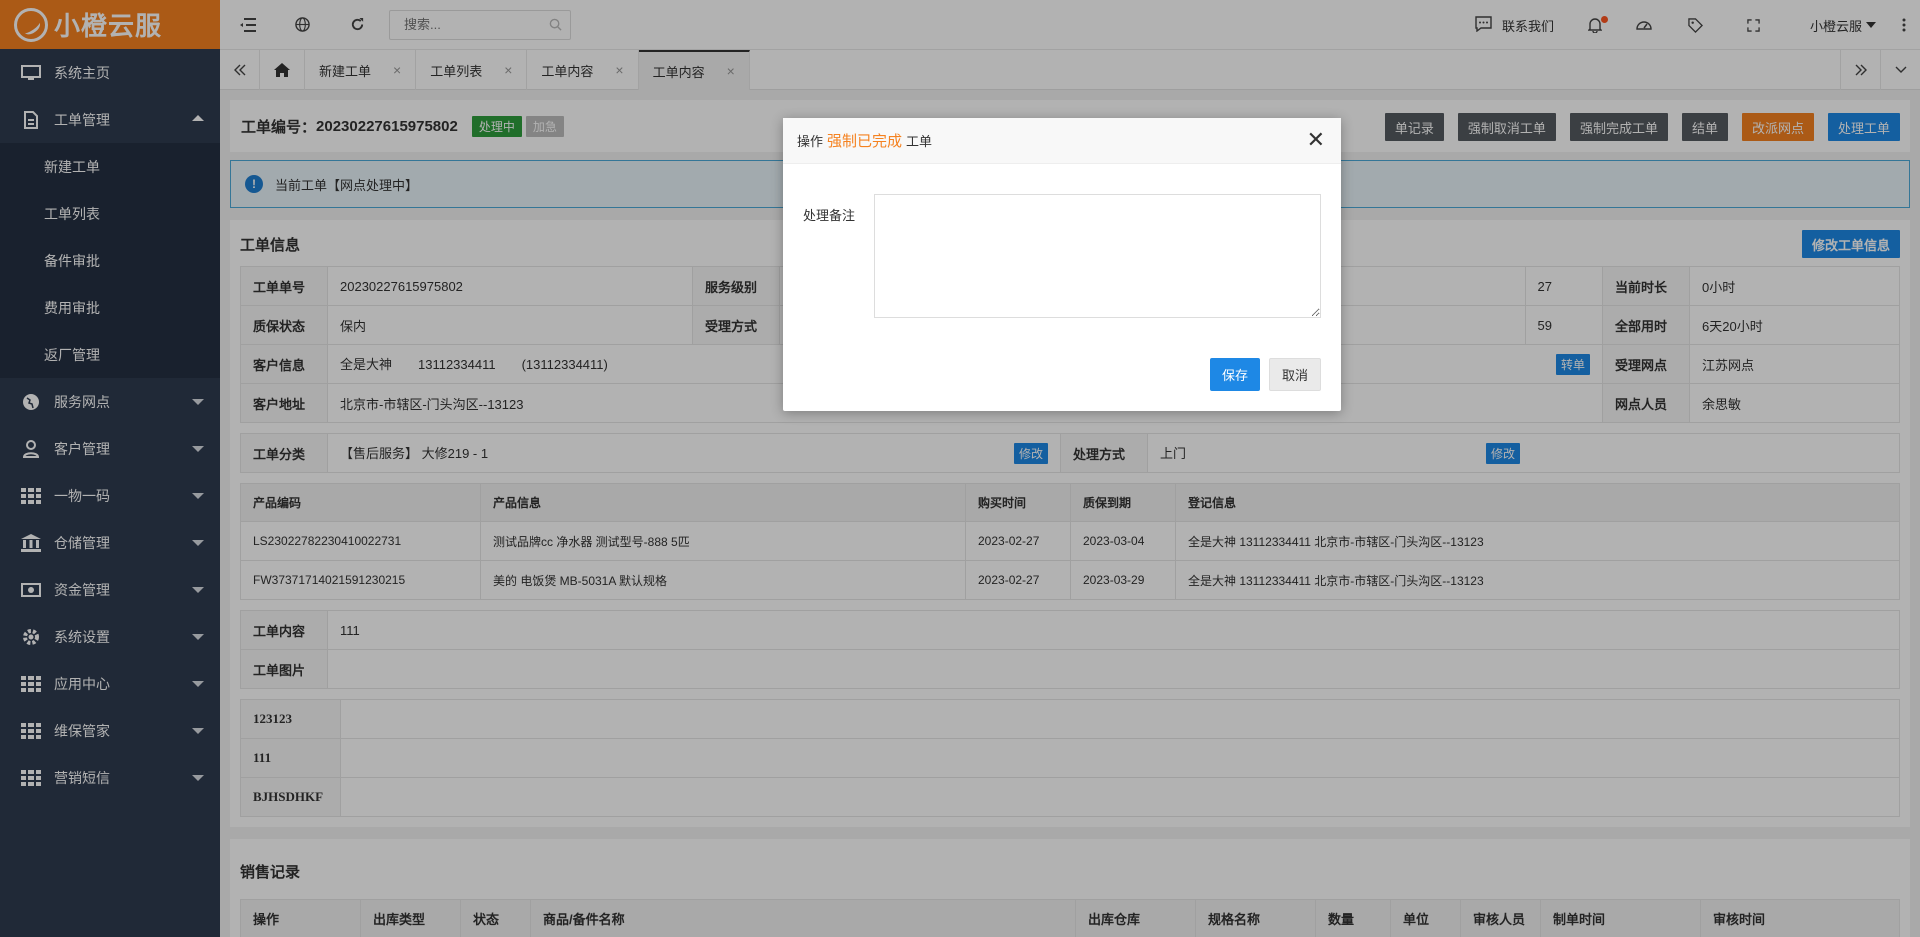 The image size is (1920, 937). I want to click on dialog-body: 处理备注, so click(1062, 241).